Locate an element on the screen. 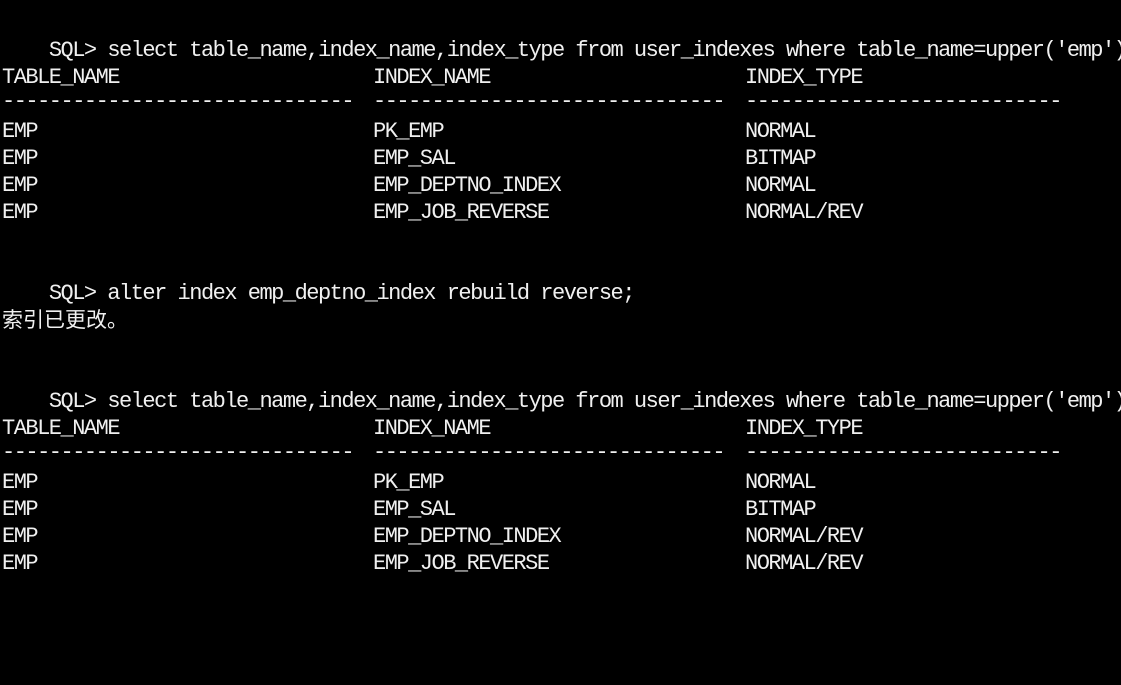  result-row: EMP EMP_DEPTNO_INDEX NORMAL is located at coordinates (552, 185).